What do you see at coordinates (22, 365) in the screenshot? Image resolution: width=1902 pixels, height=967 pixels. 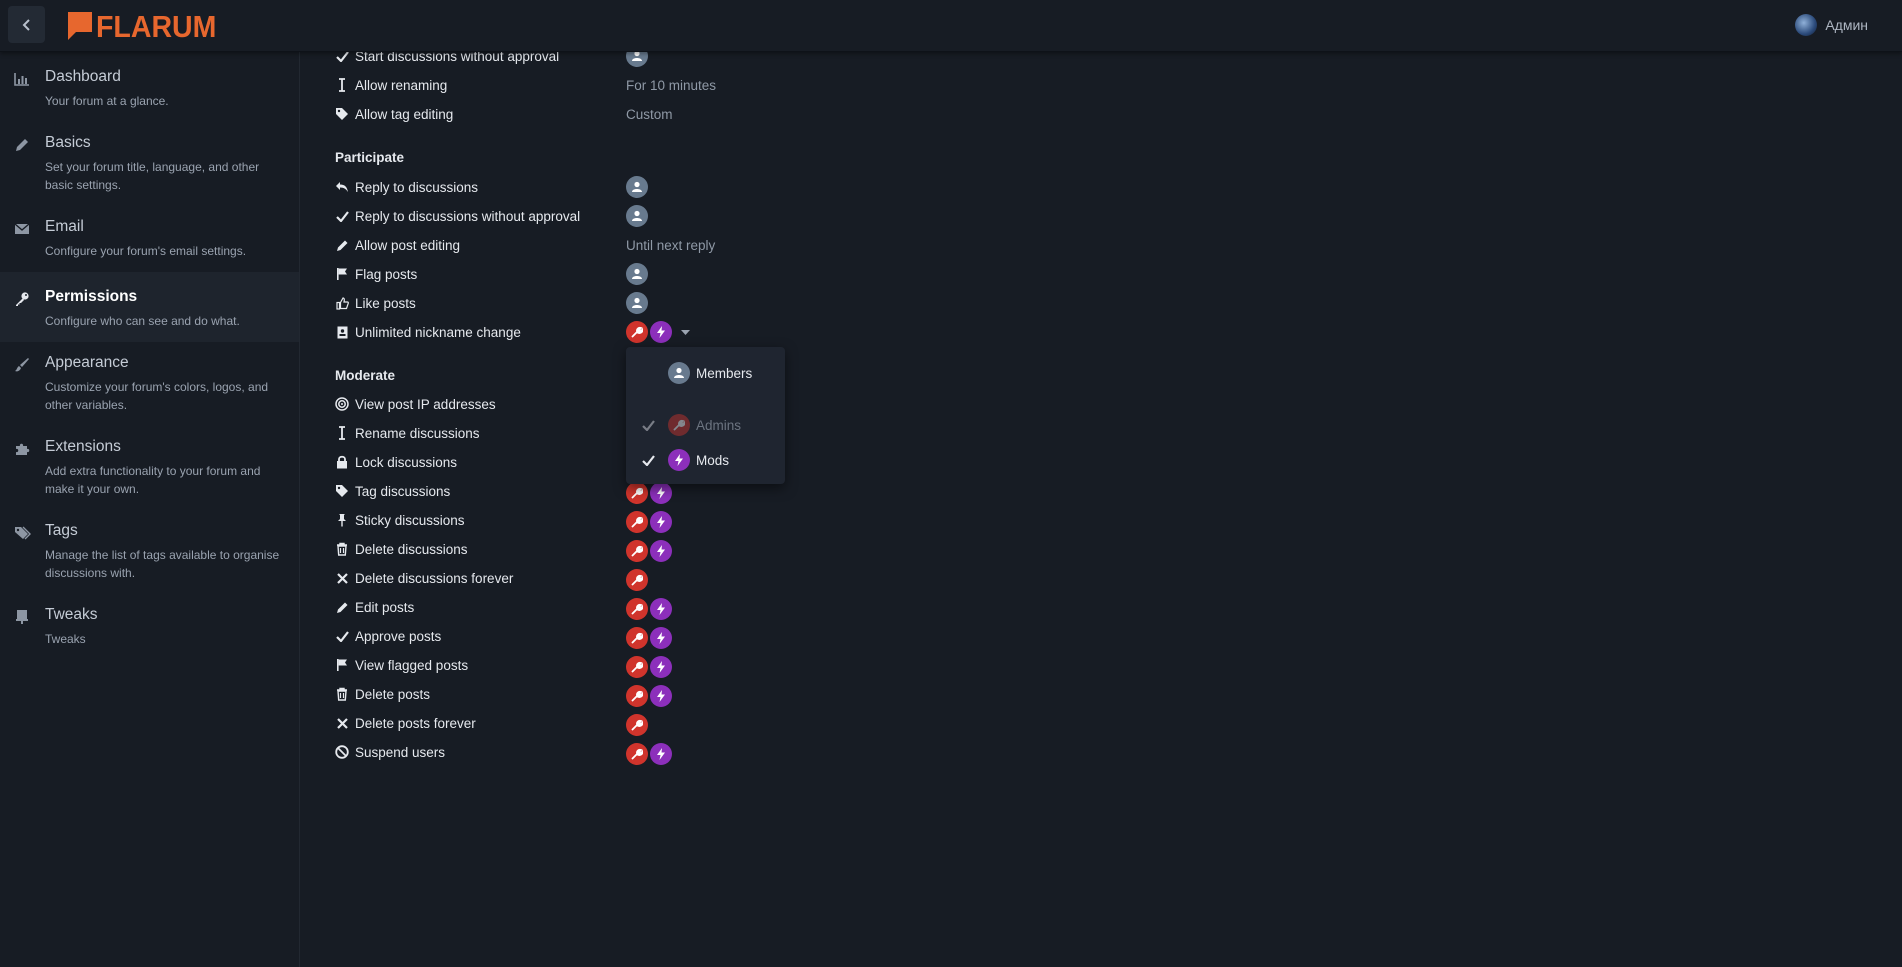 I see `paint-brush-icon` at bounding box center [22, 365].